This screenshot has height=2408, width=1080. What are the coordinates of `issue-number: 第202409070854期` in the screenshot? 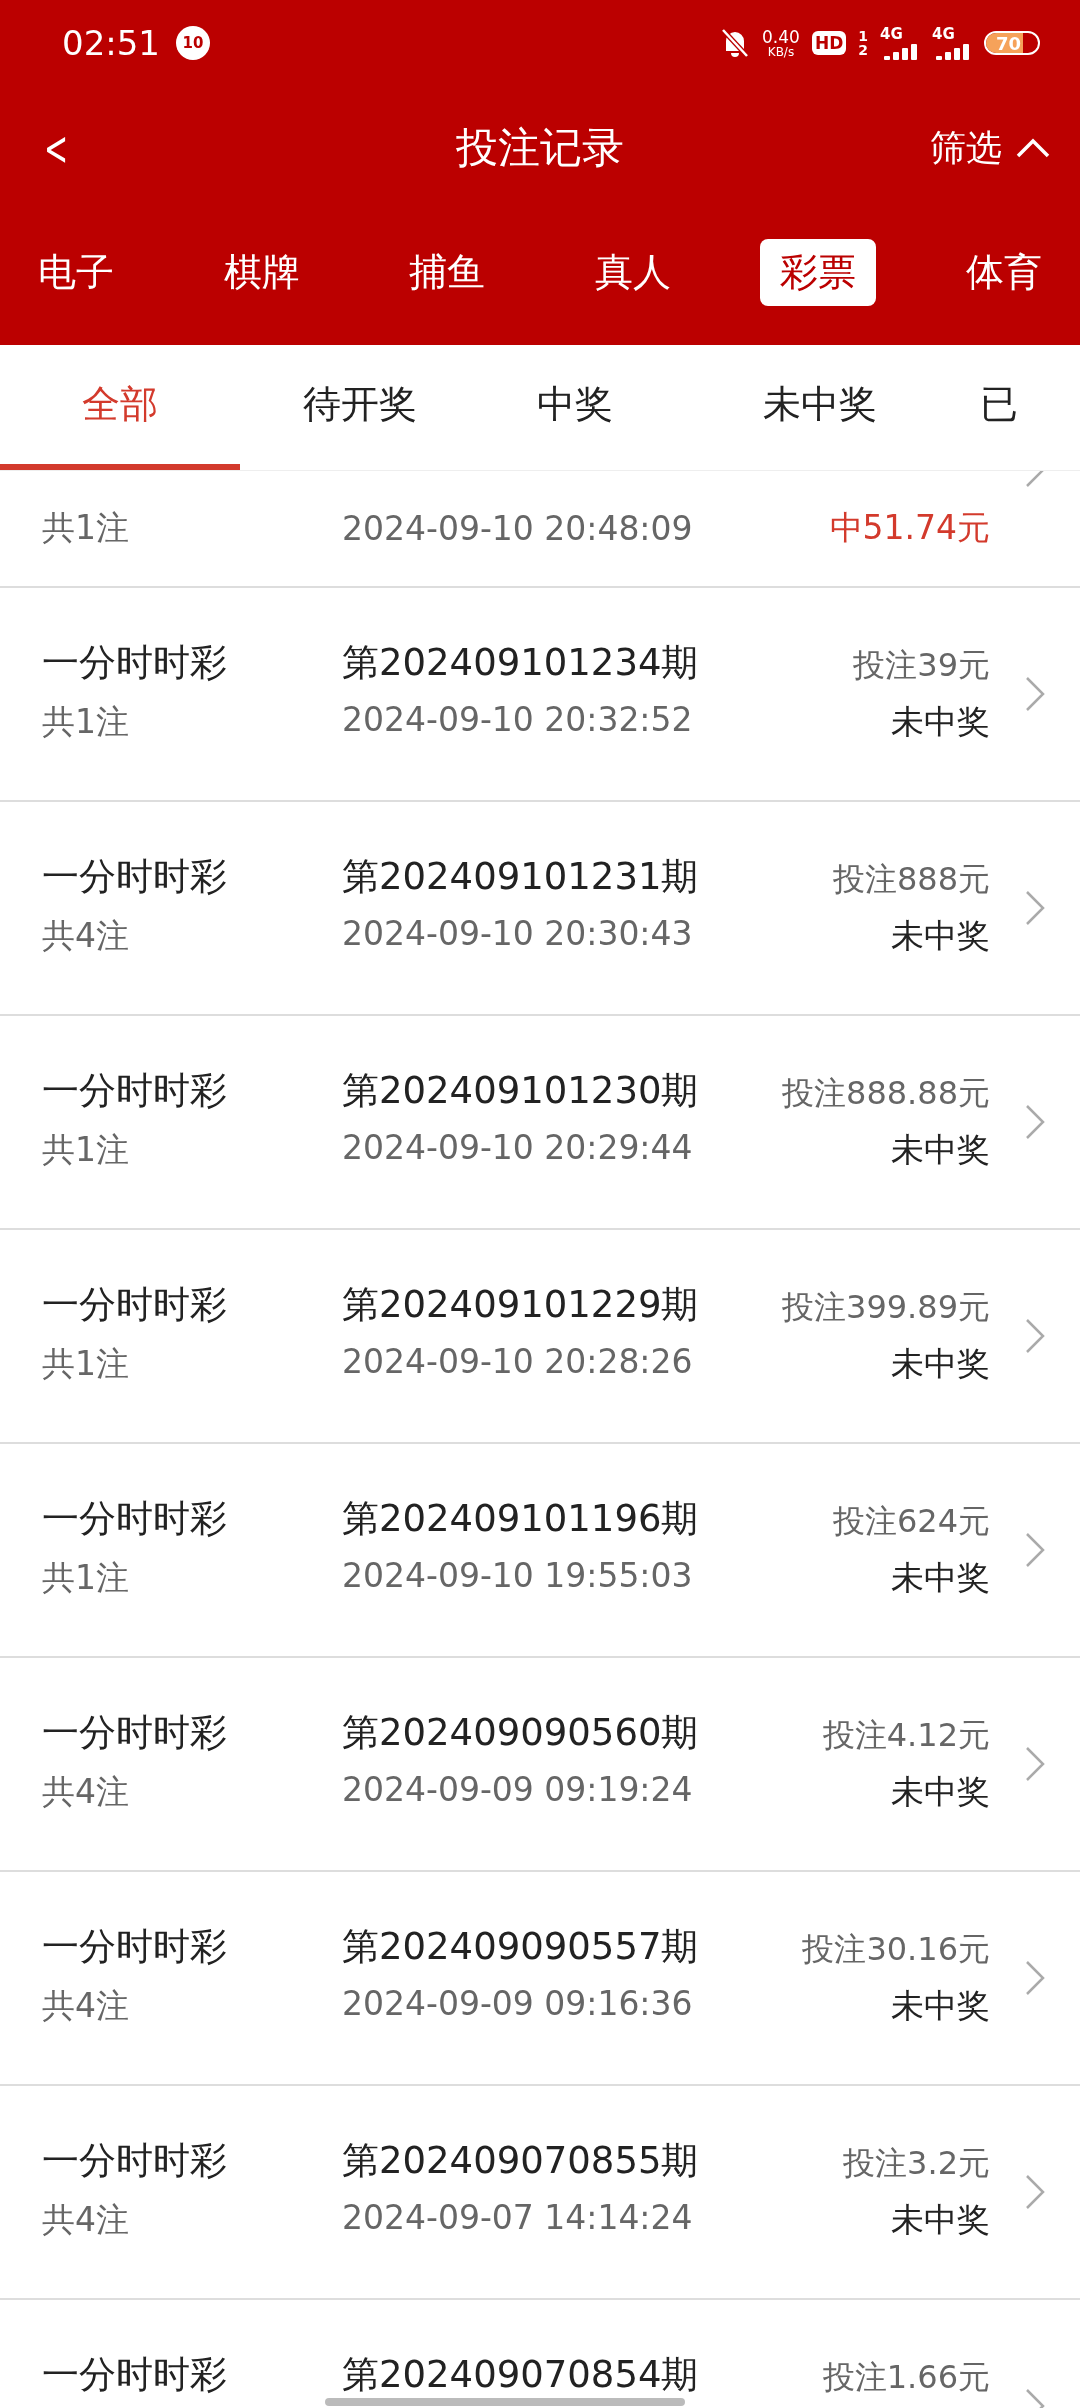 It's located at (521, 2375).